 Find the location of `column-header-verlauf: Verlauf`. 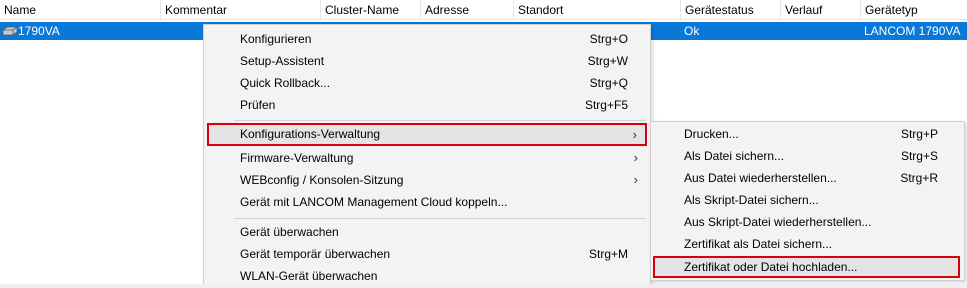

column-header-verlauf: Verlauf is located at coordinates (820, 10).